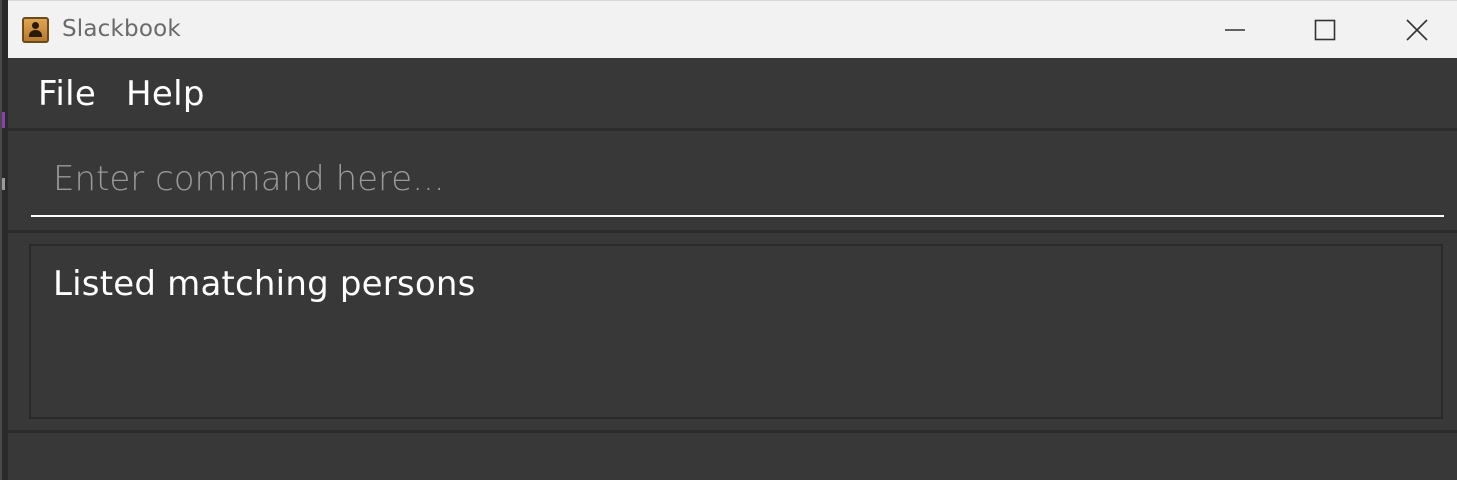 Image resolution: width=1457 pixels, height=480 pixels. What do you see at coordinates (264, 284) in the screenshot?
I see `result-message: Listed matching persons` at bounding box center [264, 284].